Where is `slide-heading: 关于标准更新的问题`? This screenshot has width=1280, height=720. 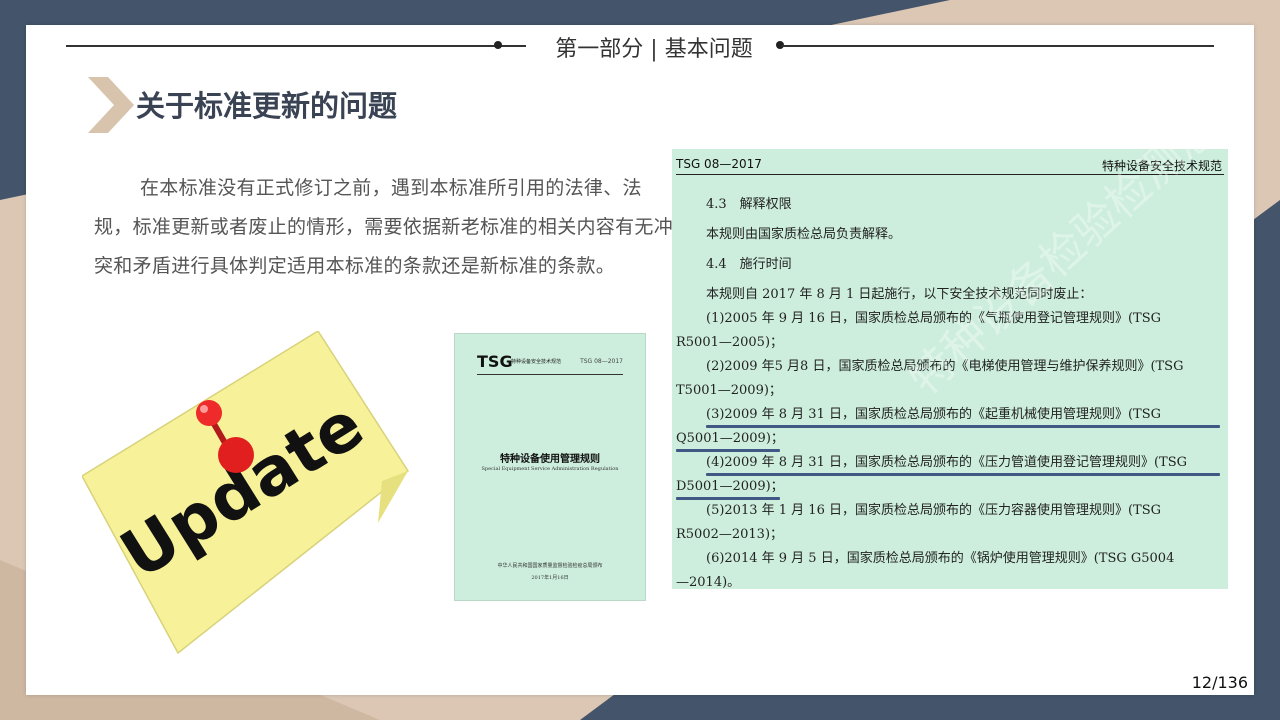
slide-heading: 关于标准更新的问题 is located at coordinates (267, 106).